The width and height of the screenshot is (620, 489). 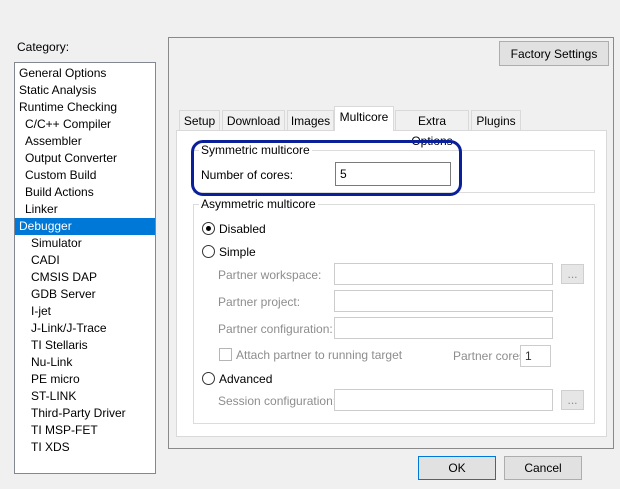 I want to click on session-configuration-label: Session configuration:, so click(x=277, y=401).